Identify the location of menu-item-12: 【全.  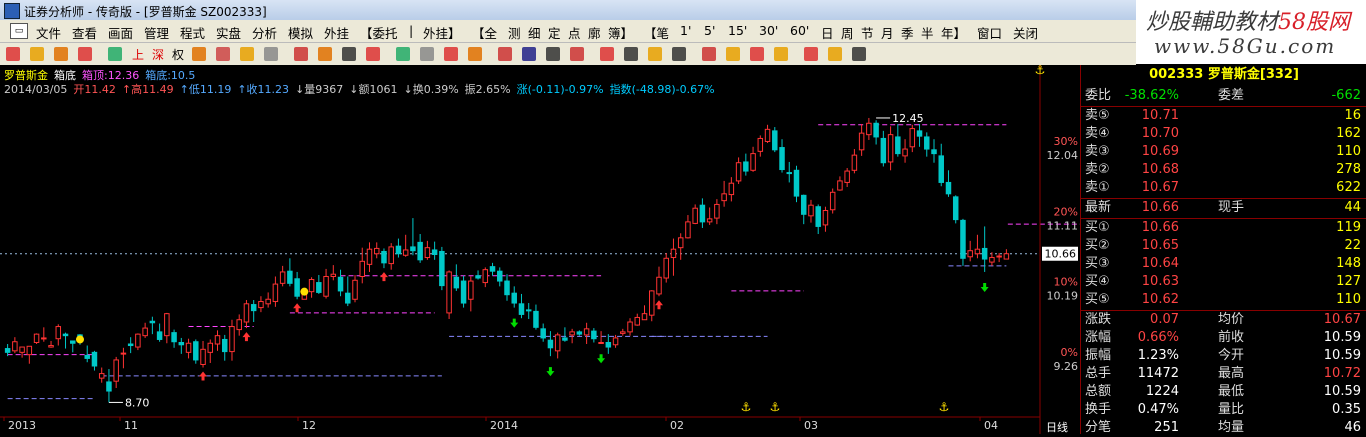
(484, 32).